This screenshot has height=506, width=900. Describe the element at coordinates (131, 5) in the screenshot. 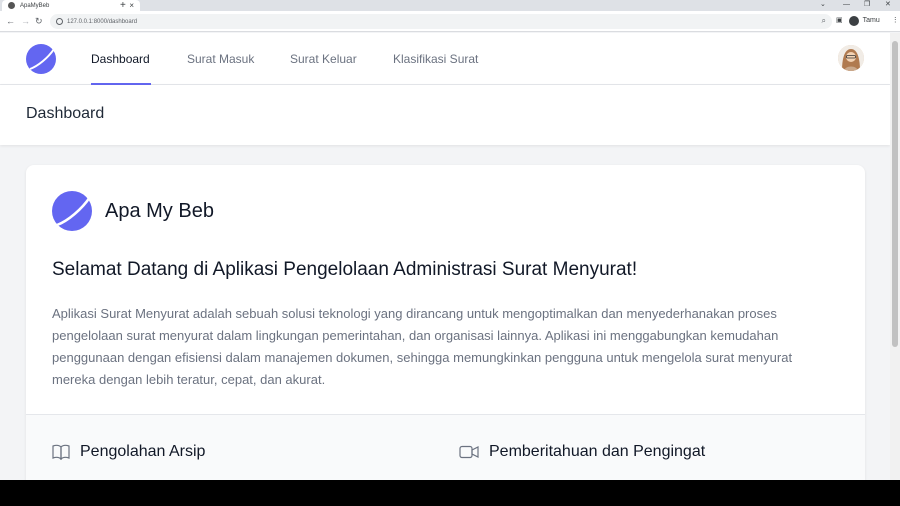

I see `tab-close-icon: ×` at that location.